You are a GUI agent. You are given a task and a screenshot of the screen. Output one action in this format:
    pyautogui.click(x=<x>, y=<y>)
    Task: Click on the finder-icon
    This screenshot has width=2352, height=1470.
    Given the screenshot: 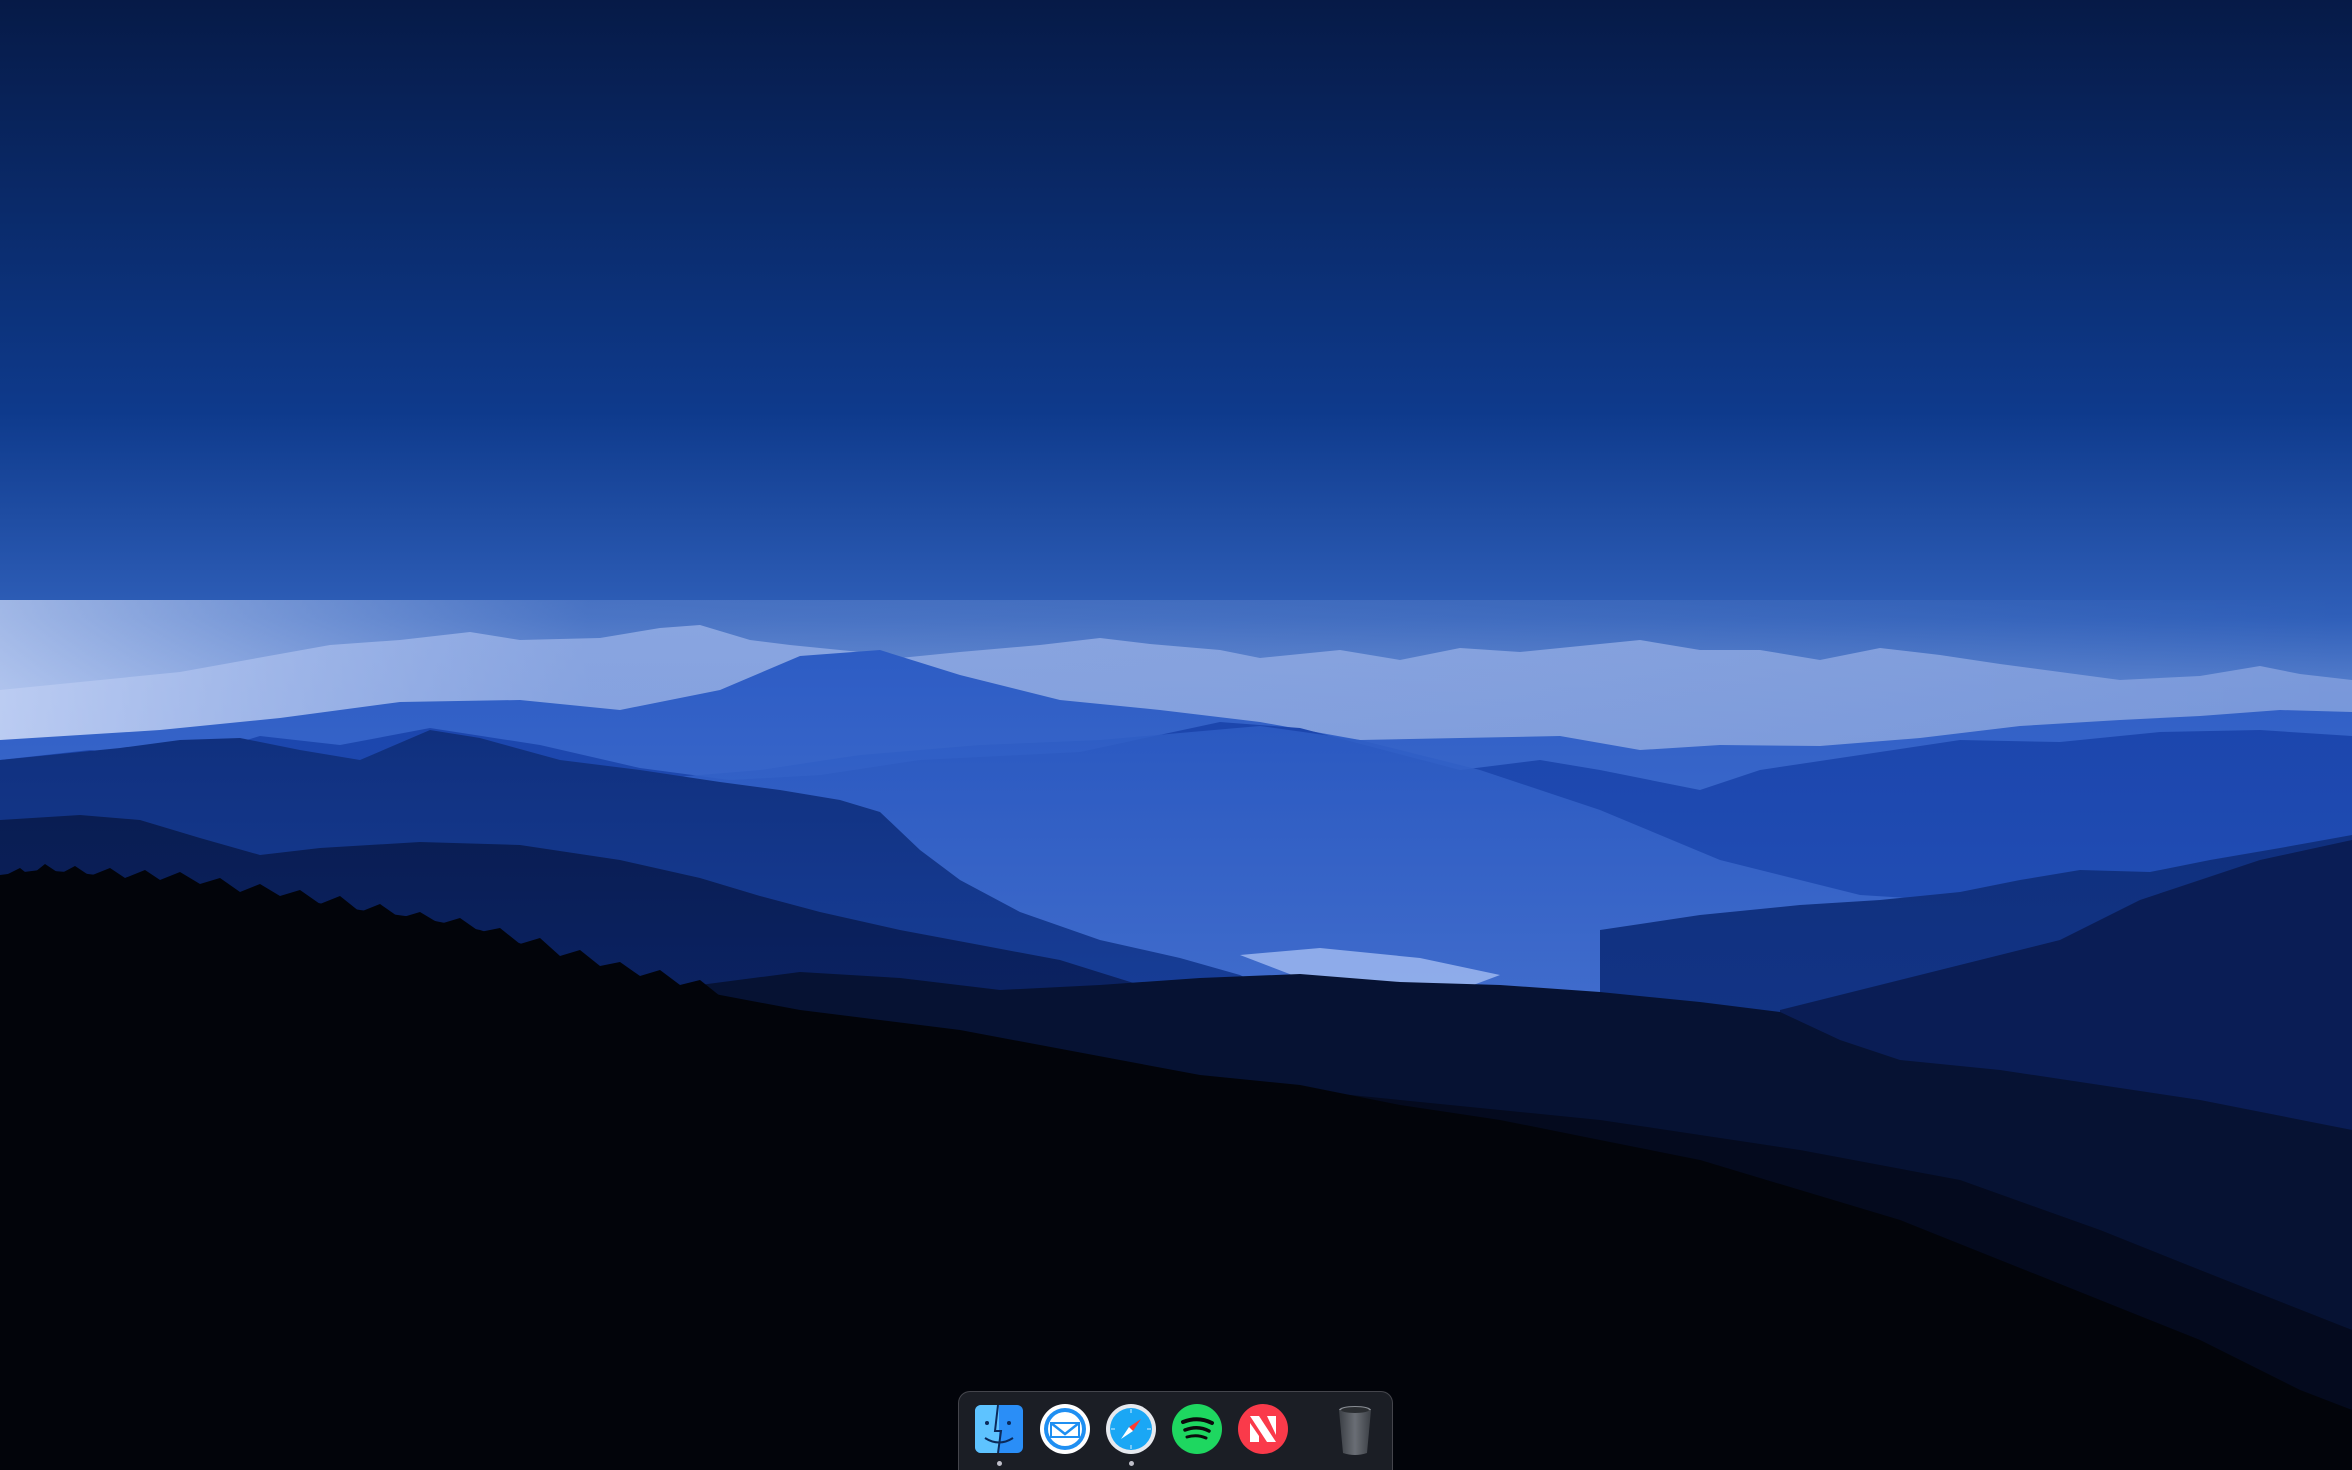 What is the action you would take?
    pyautogui.click(x=999, y=1429)
    